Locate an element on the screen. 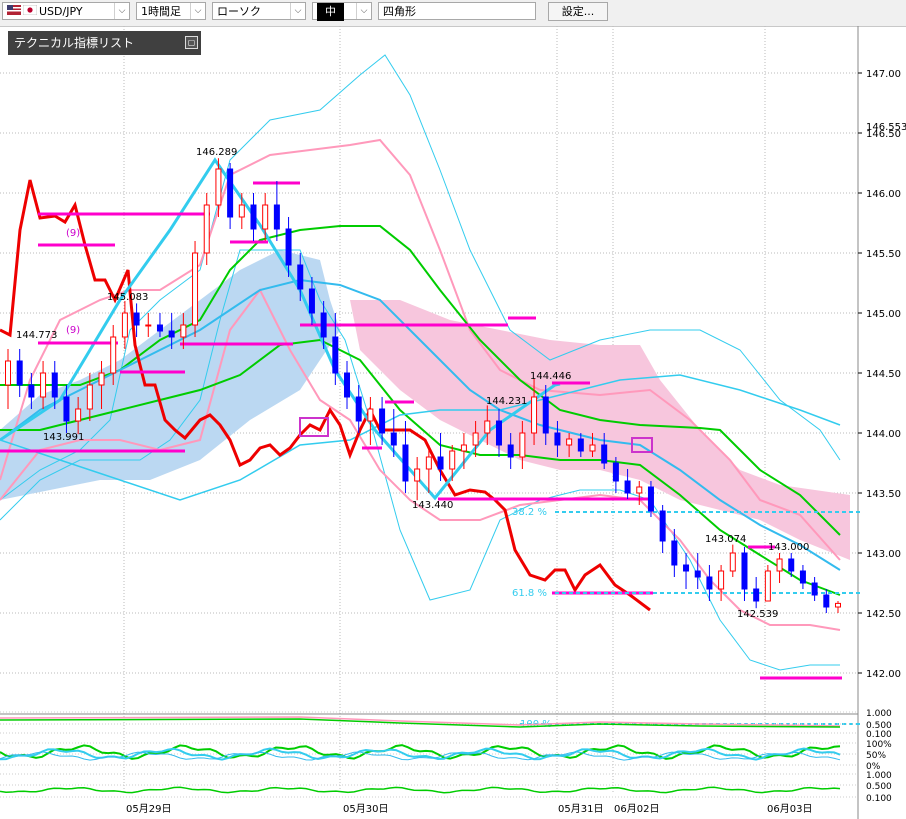 The height and width of the screenshot is (819, 906). price-annotation: 143.000 is located at coordinates (788, 547).